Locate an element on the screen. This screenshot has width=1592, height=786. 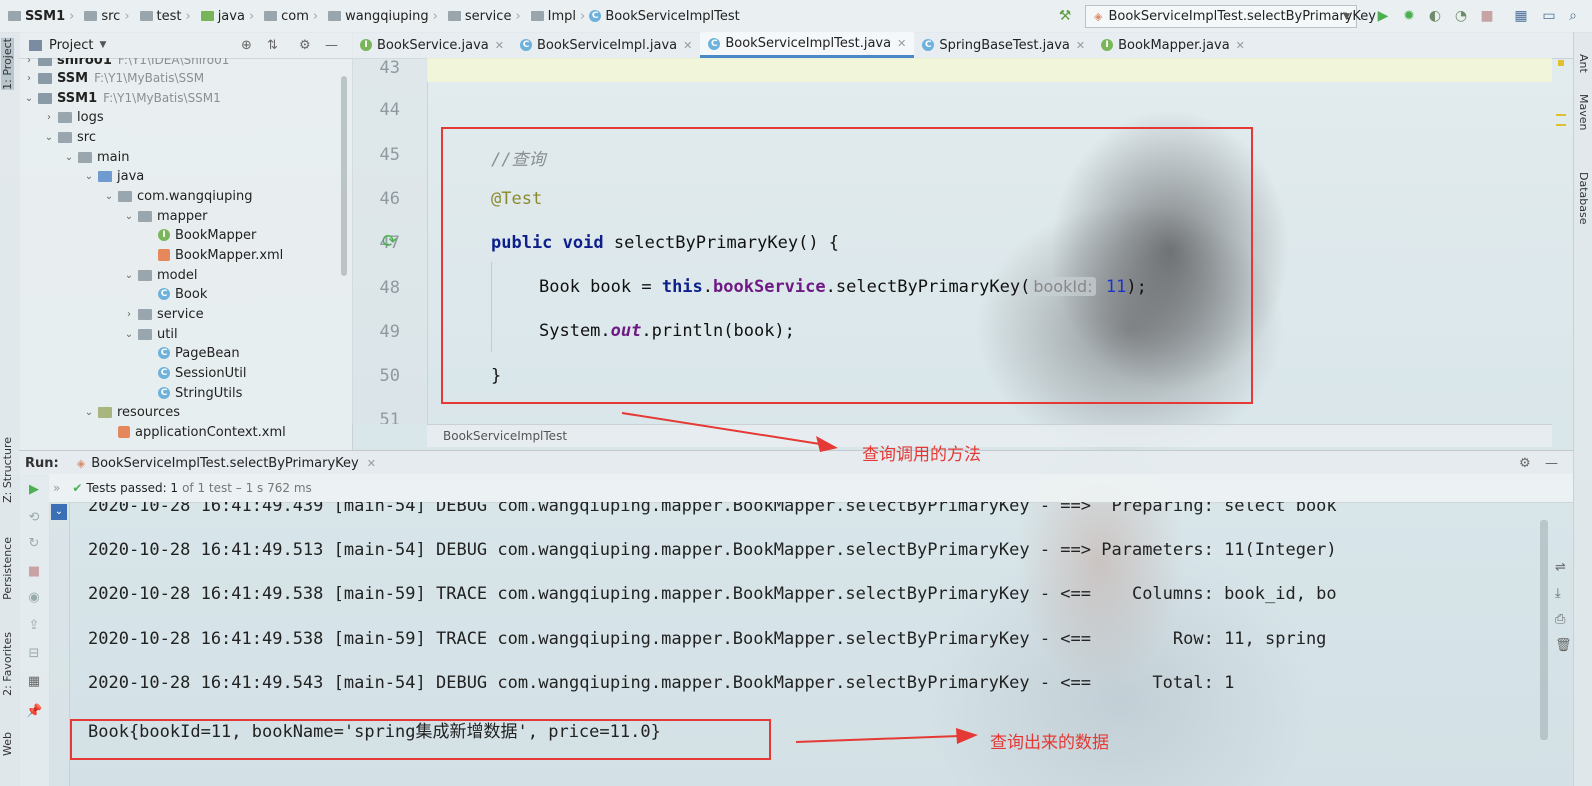
coverage-icon: ◐ is located at coordinates (1435, 16).